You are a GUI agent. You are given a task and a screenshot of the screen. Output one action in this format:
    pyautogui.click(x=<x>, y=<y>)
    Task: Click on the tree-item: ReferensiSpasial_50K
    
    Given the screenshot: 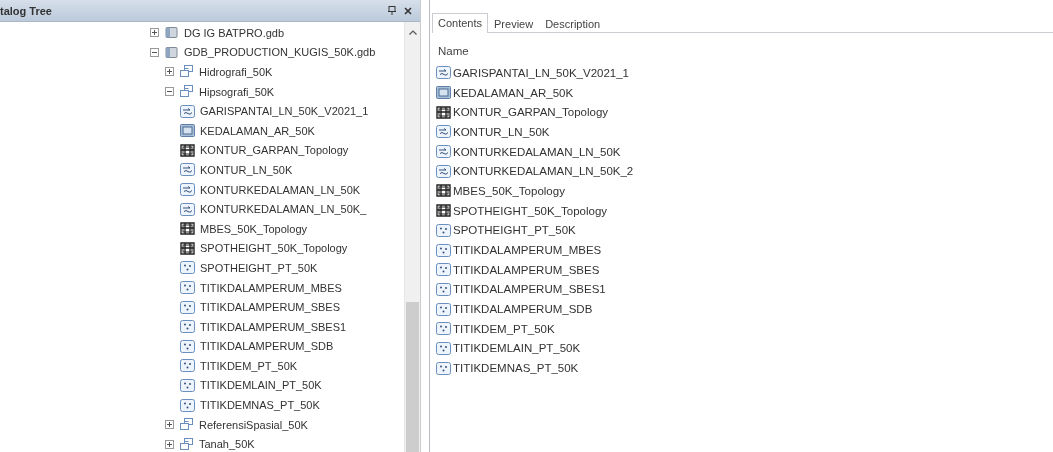 What is the action you would take?
    pyautogui.click(x=253, y=424)
    